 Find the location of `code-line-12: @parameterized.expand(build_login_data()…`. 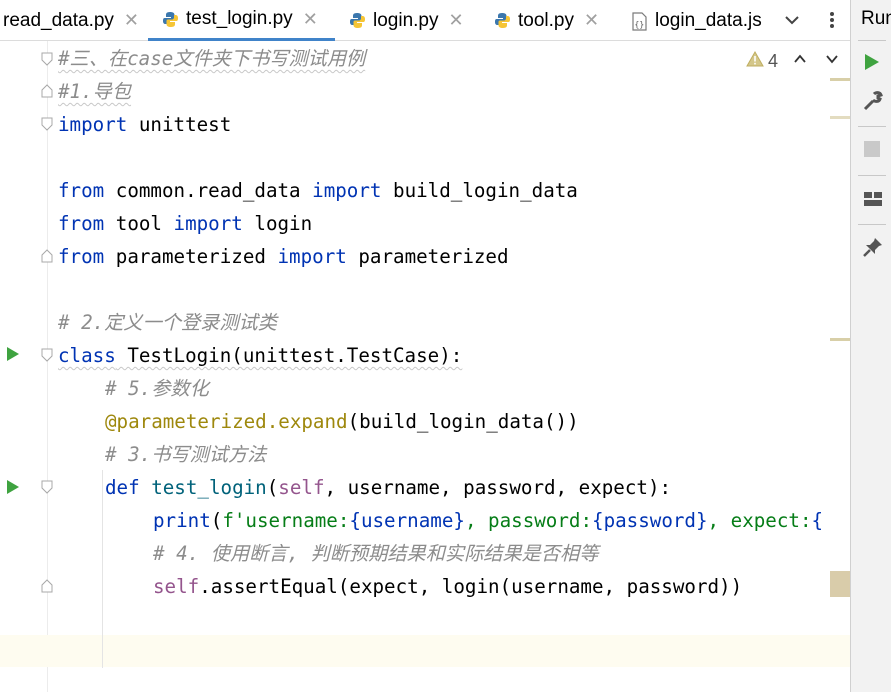

code-line-12: @parameterized.expand(build_login_data()… is located at coordinates (342, 421).